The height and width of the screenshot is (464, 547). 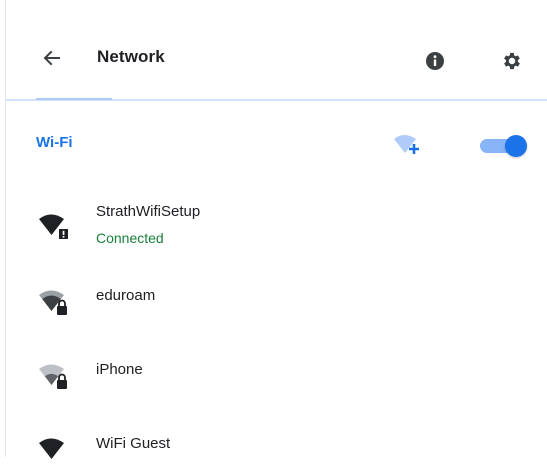 What do you see at coordinates (276, 300) in the screenshot?
I see `network-item-eduroam: eduroam` at bounding box center [276, 300].